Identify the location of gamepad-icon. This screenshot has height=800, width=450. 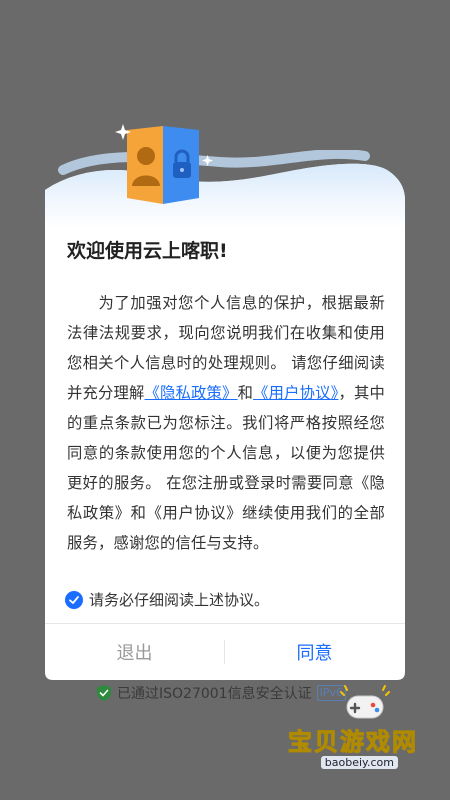
(365, 702).